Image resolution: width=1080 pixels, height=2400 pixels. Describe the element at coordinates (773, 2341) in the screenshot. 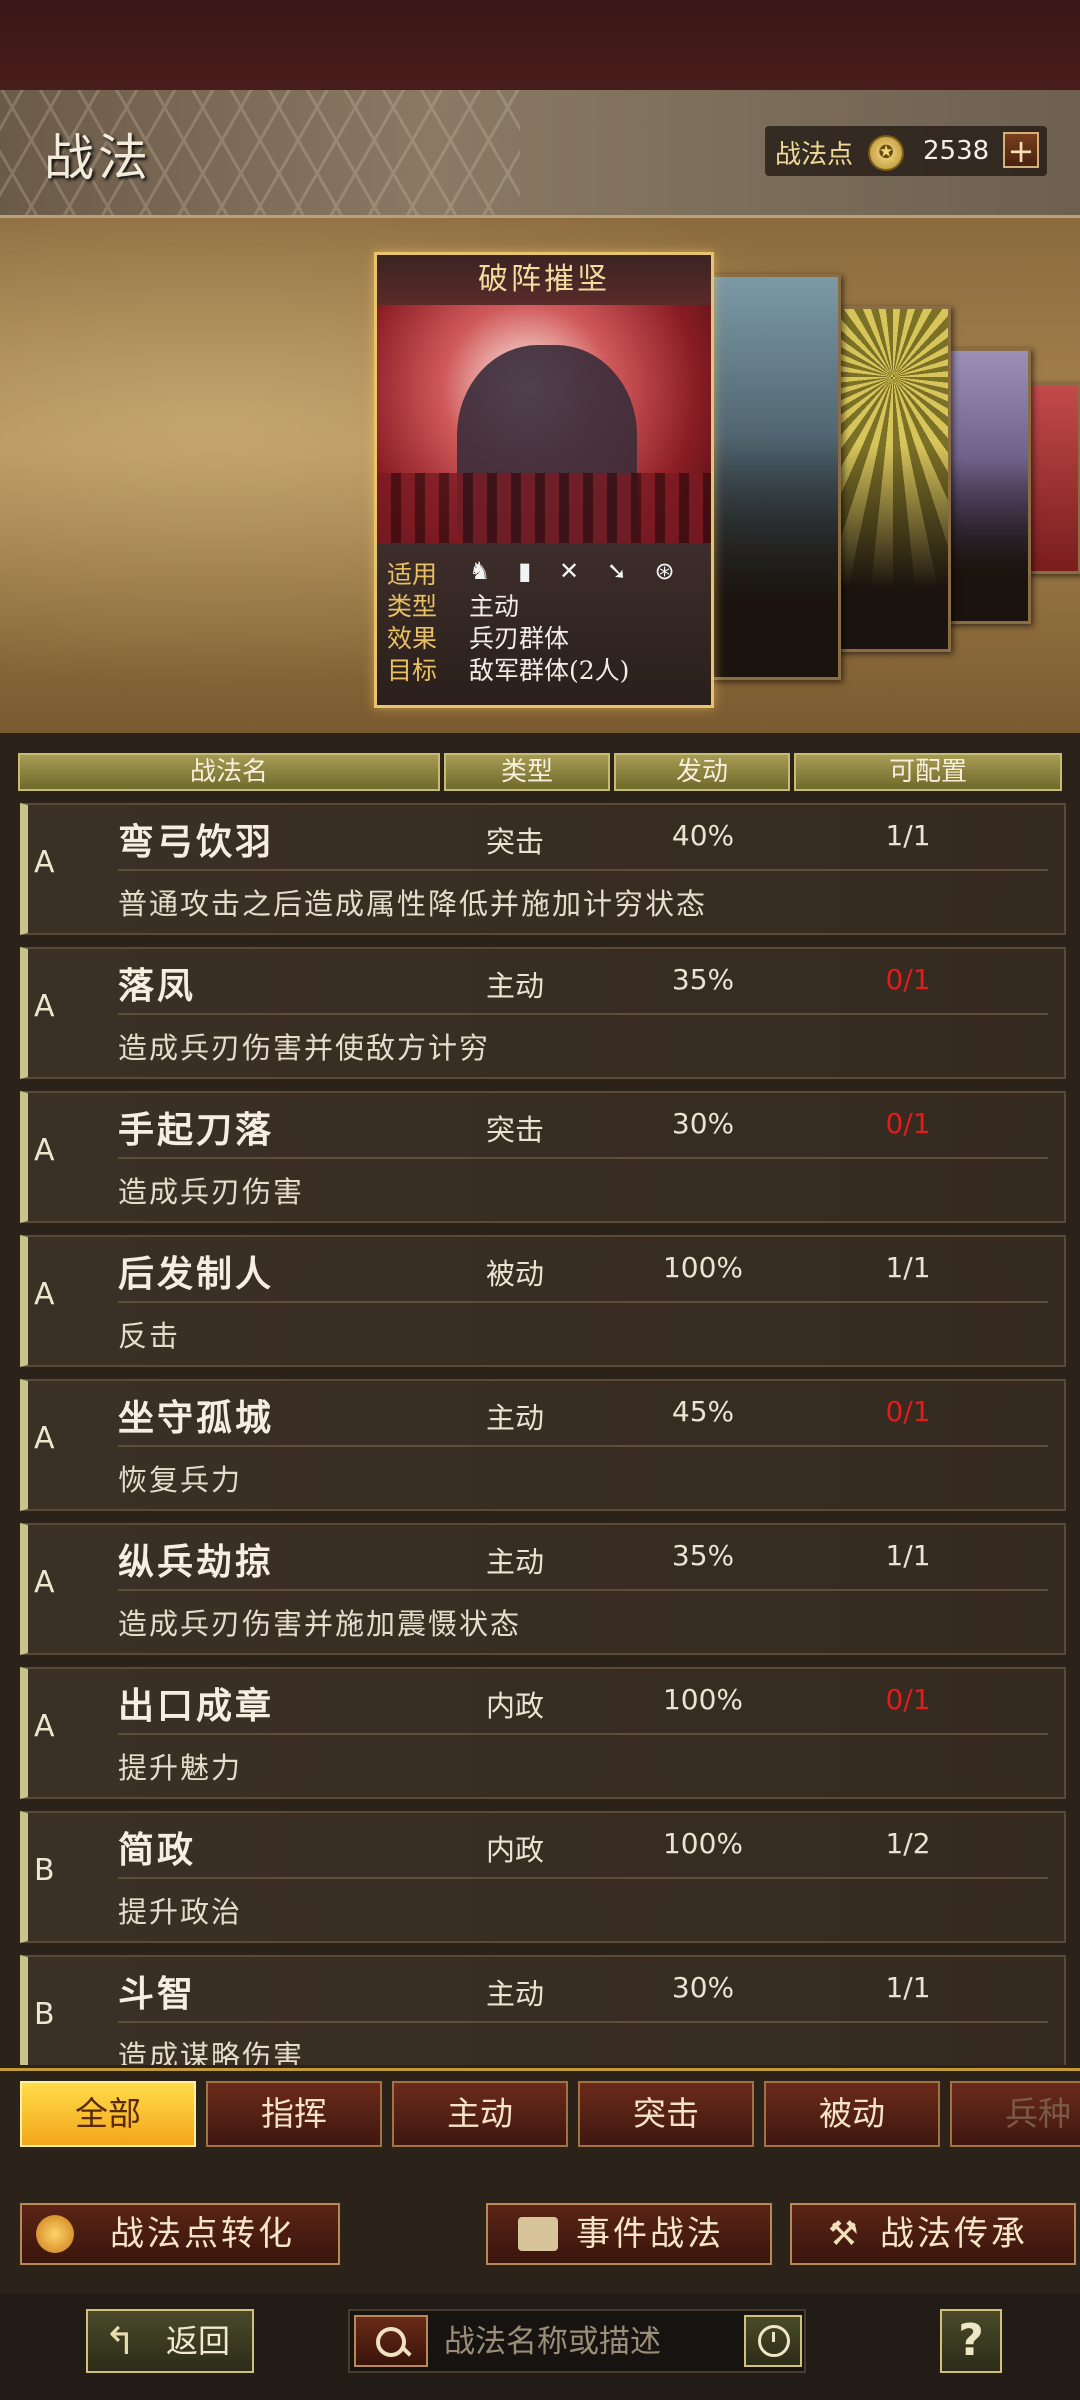

I see `history-clock-icon` at that location.